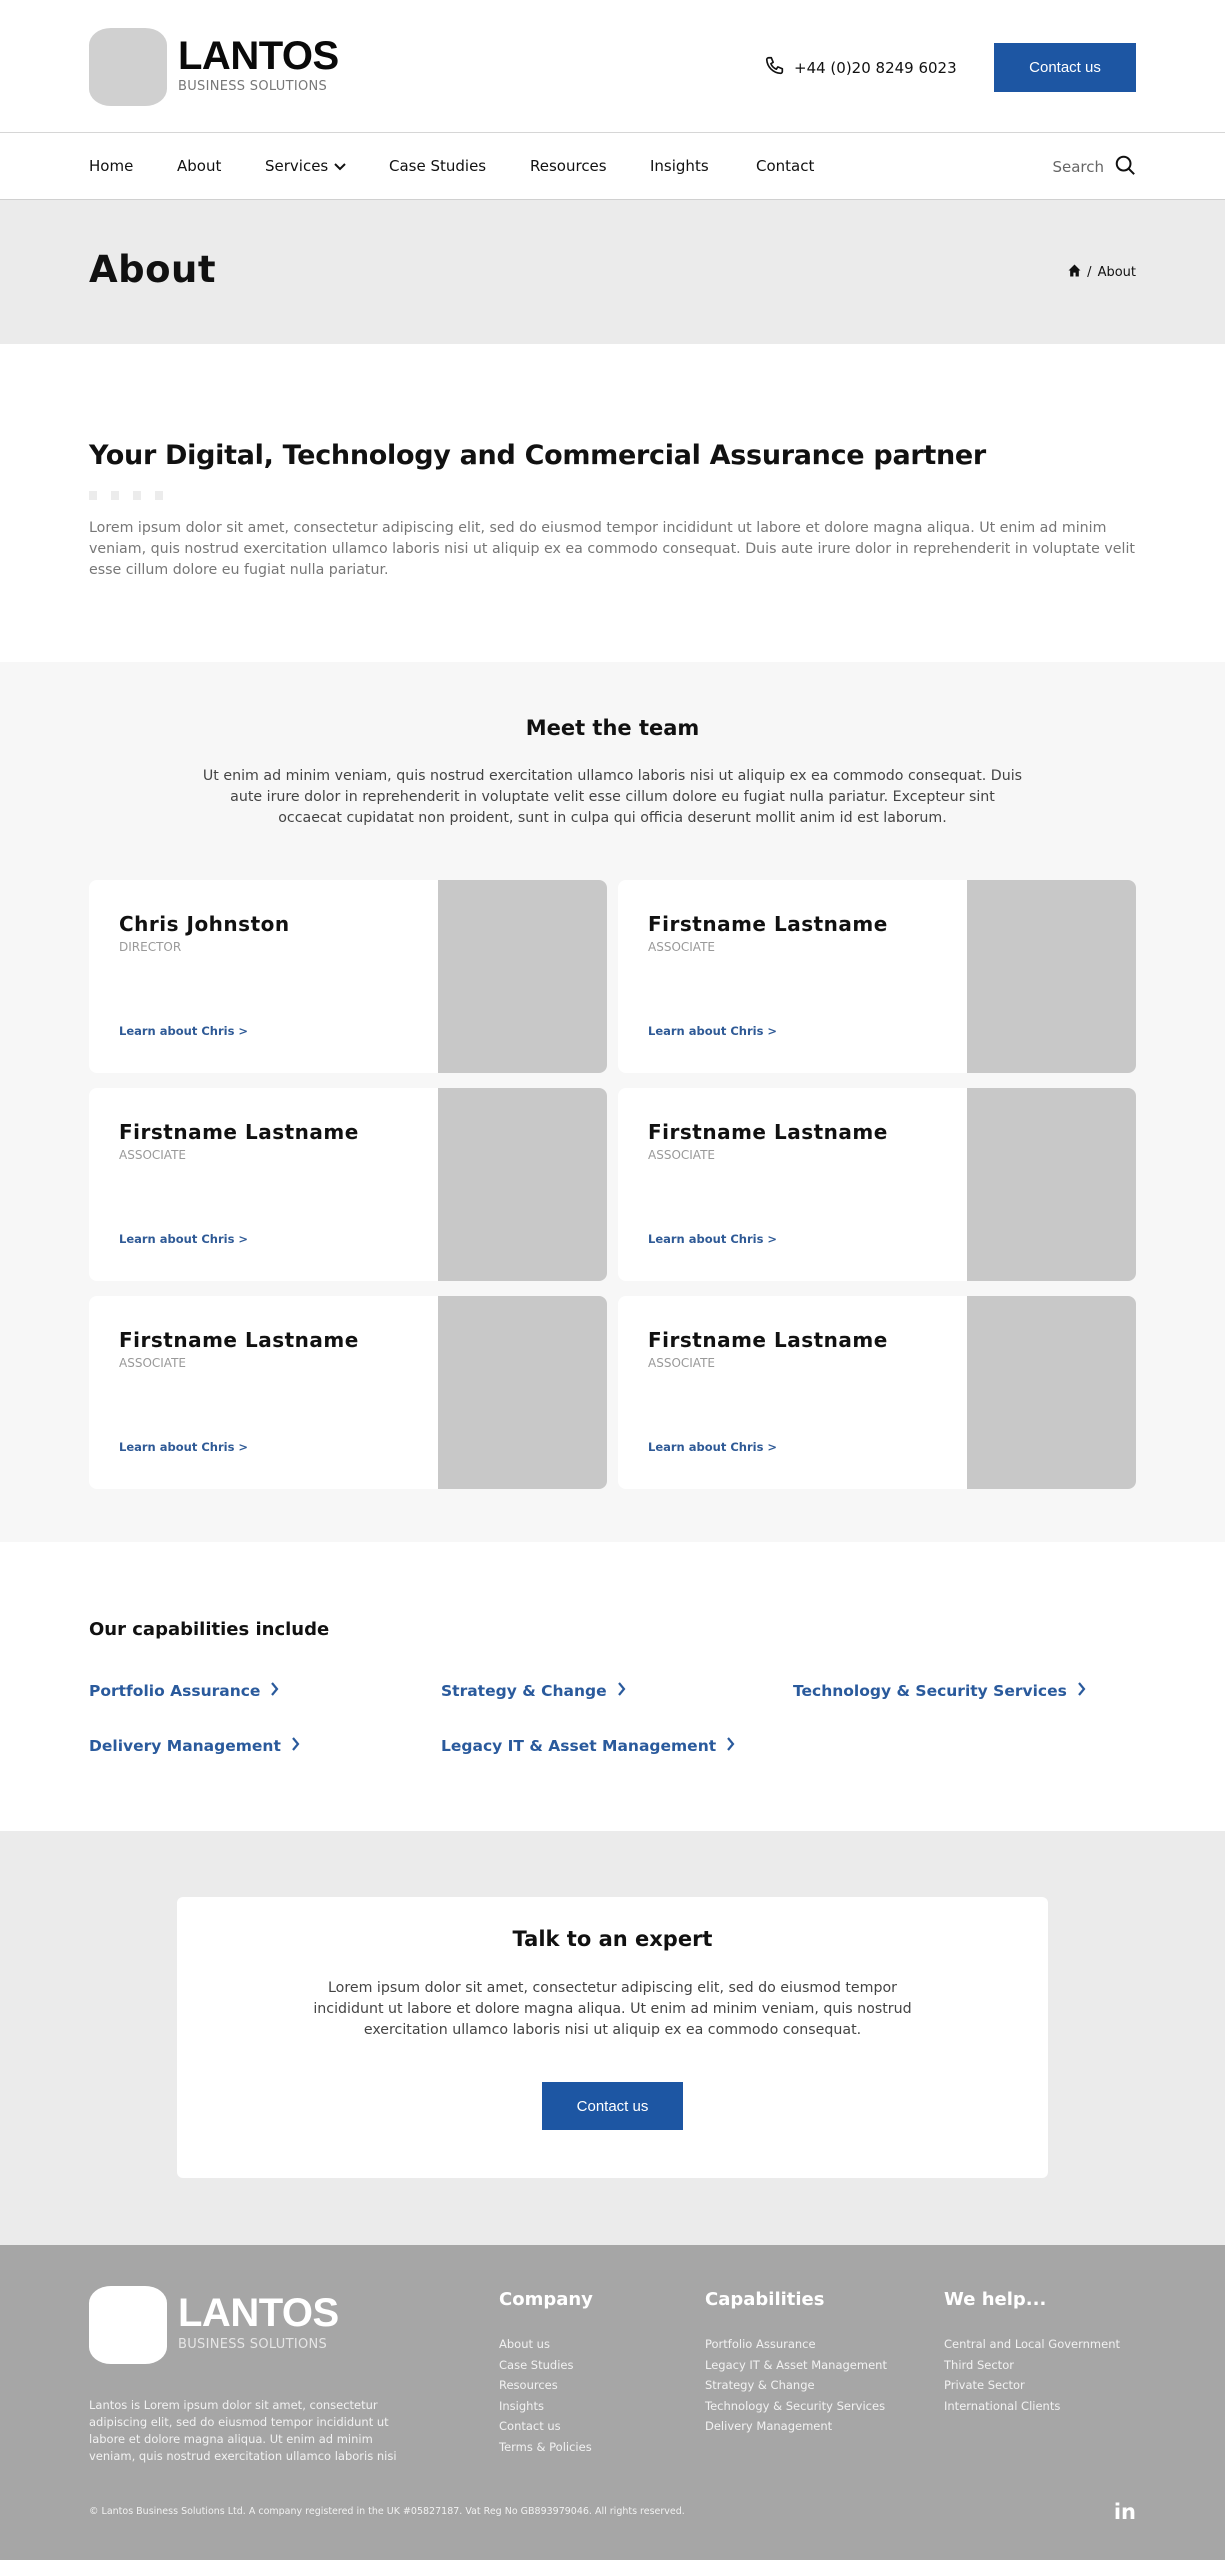  Describe the element at coordinates (796, 2406) in the screenshot. I see `footer-link: Technology & Security Services` at that location.